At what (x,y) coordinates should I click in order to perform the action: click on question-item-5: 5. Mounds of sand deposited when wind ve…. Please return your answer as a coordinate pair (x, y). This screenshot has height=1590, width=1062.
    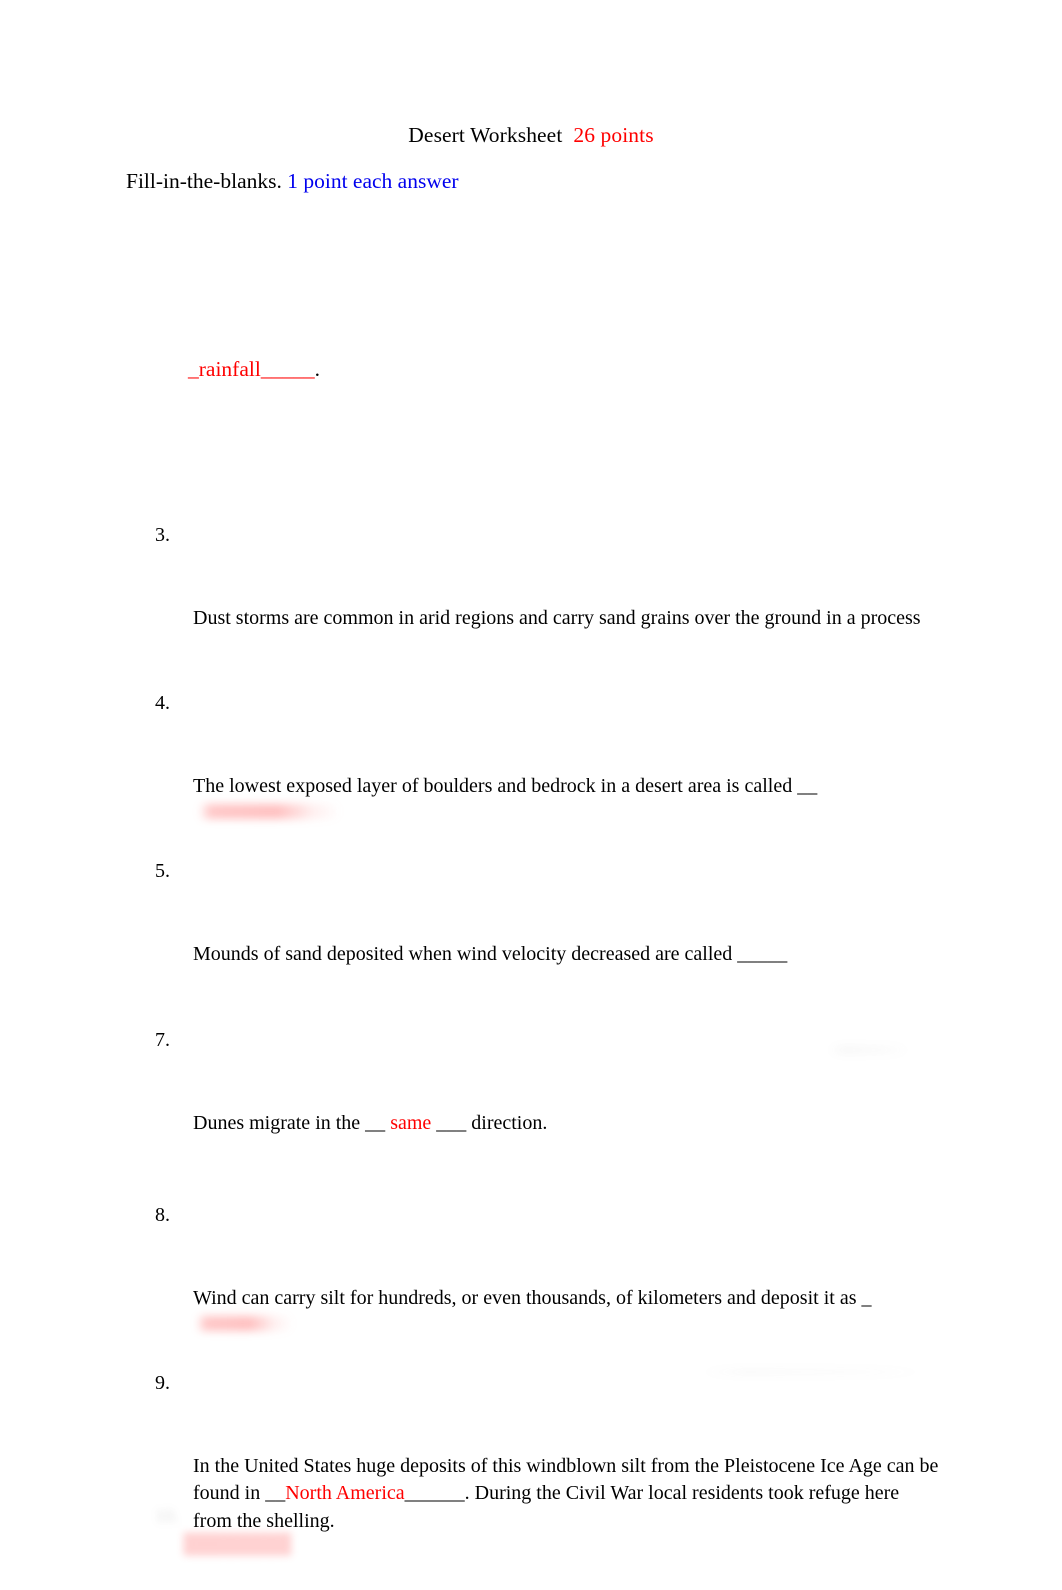
    Looking at the image, I should click on (555, 940).